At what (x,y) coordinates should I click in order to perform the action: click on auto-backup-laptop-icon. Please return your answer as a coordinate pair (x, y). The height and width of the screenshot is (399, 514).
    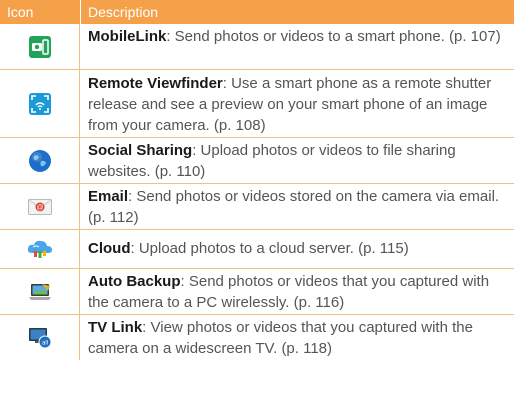
    Looking at the image, I should click on (40, 292).